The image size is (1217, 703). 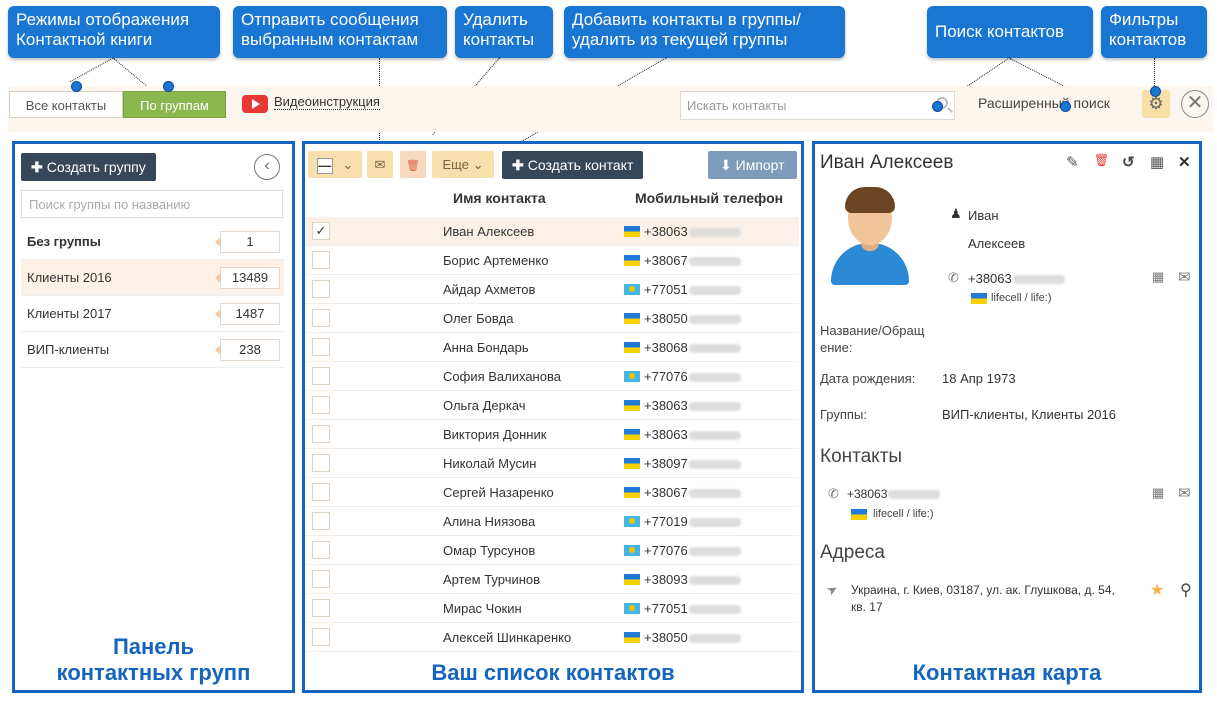 What do you see at coordinates (1195, 104) in the screenshot?
I see `close-button: ✕` at bounding box center [1195, 104].